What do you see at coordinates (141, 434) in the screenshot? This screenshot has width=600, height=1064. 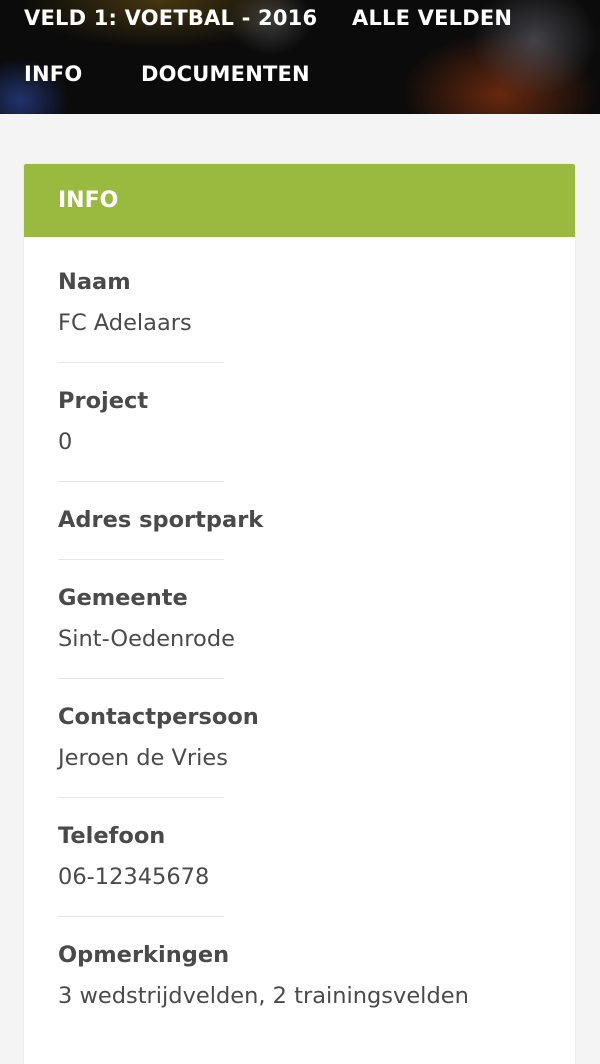 I see `field-project: Project 0` at bounding box center [141, 434].